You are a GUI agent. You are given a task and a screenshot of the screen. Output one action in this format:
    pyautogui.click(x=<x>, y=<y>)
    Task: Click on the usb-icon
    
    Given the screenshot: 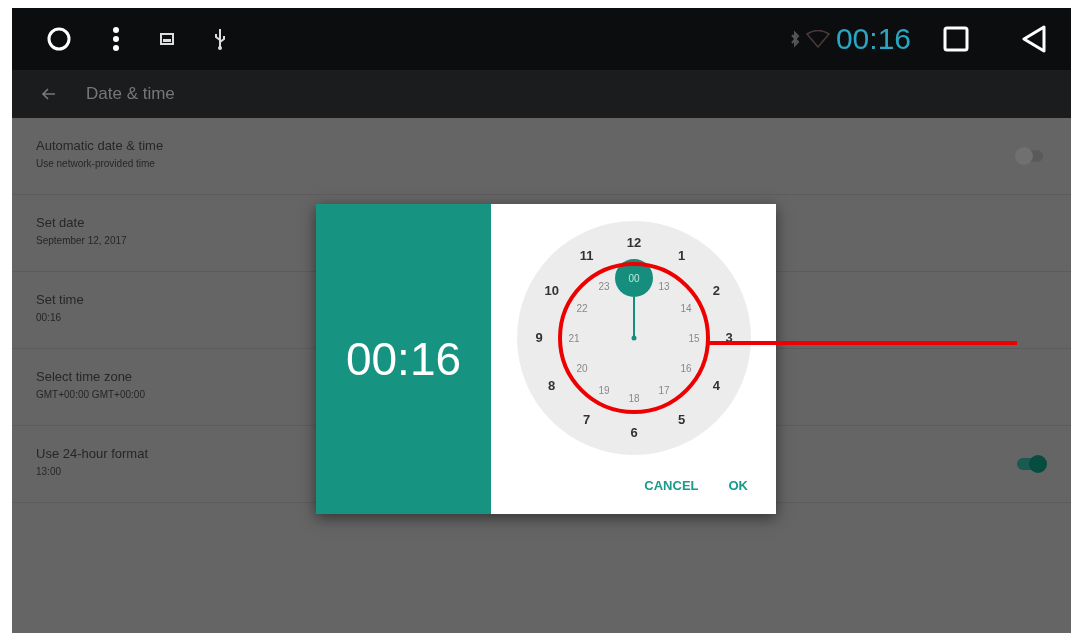 What is the action you would take?
    pyautogui.click(x=220, y=39)
    